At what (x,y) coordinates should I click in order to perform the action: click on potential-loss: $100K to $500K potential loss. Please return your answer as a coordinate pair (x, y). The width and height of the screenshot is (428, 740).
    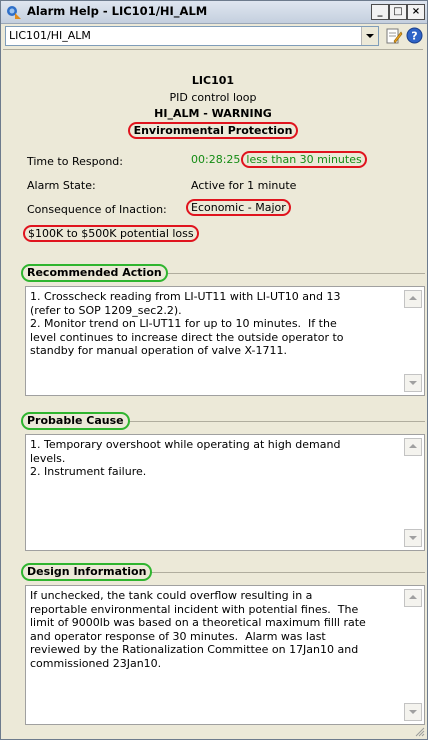
    Looking at the image, I should click on (111, 233).